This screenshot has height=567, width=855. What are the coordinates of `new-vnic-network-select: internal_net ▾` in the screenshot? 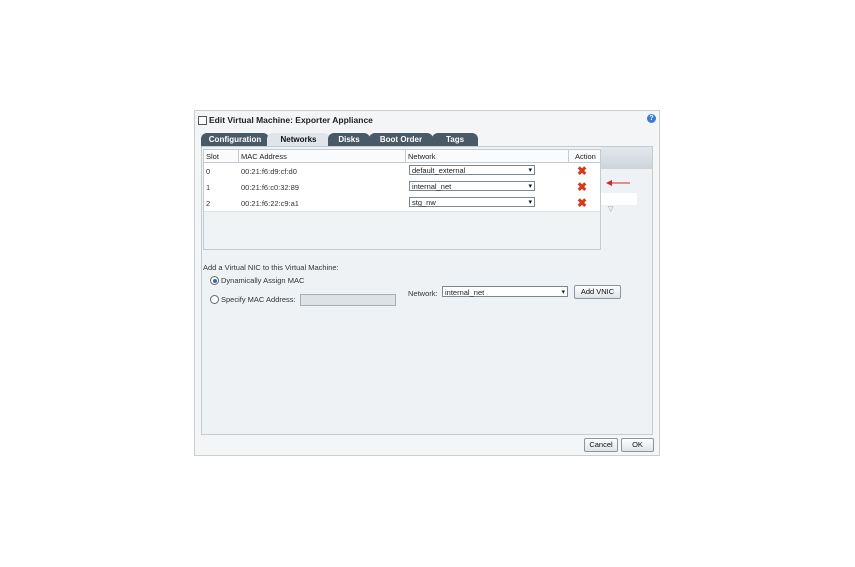 It's located at (505, 291).